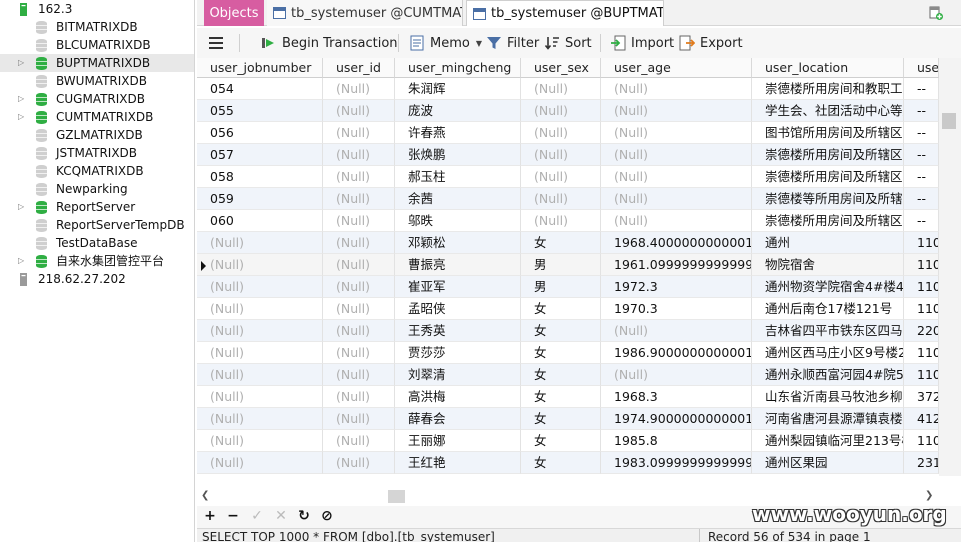 This screenshot has height=542, width=961. What do you see at coordinates (828, 133) in the screenshot?
I see `table-cell: 图书馆所用房间及所辖区域。` at bounding box center [828, 133].